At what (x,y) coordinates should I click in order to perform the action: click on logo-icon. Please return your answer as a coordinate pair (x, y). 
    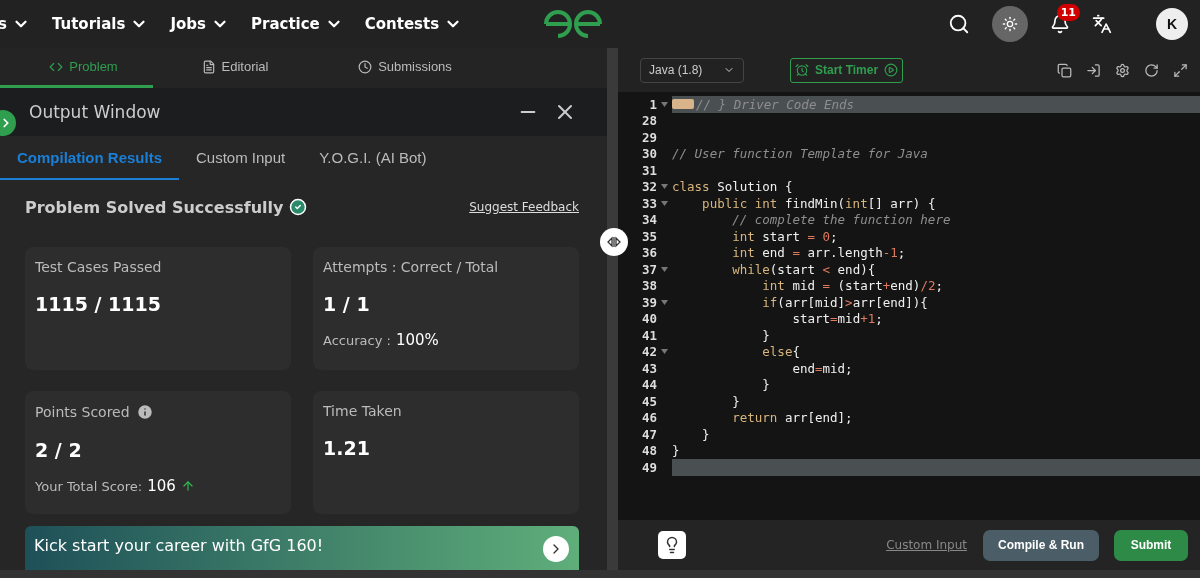
    Looking at the image, I should click on (573, 24).